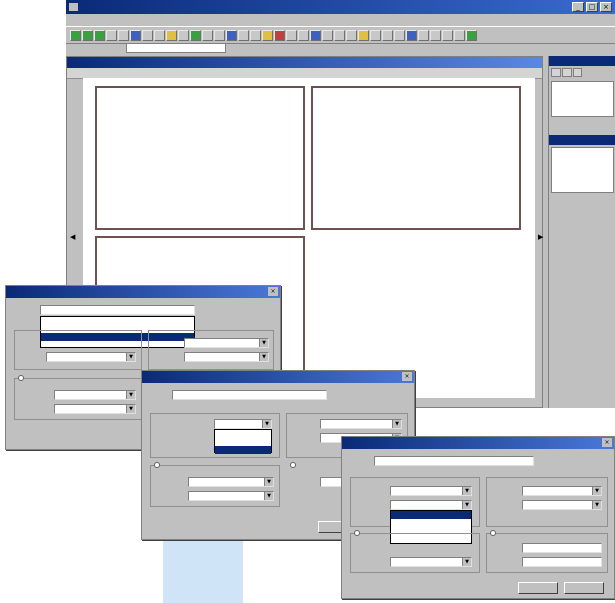 This screenshot has height=603, width=615. I want to click on type-dropdown-list, so click(243, 441).